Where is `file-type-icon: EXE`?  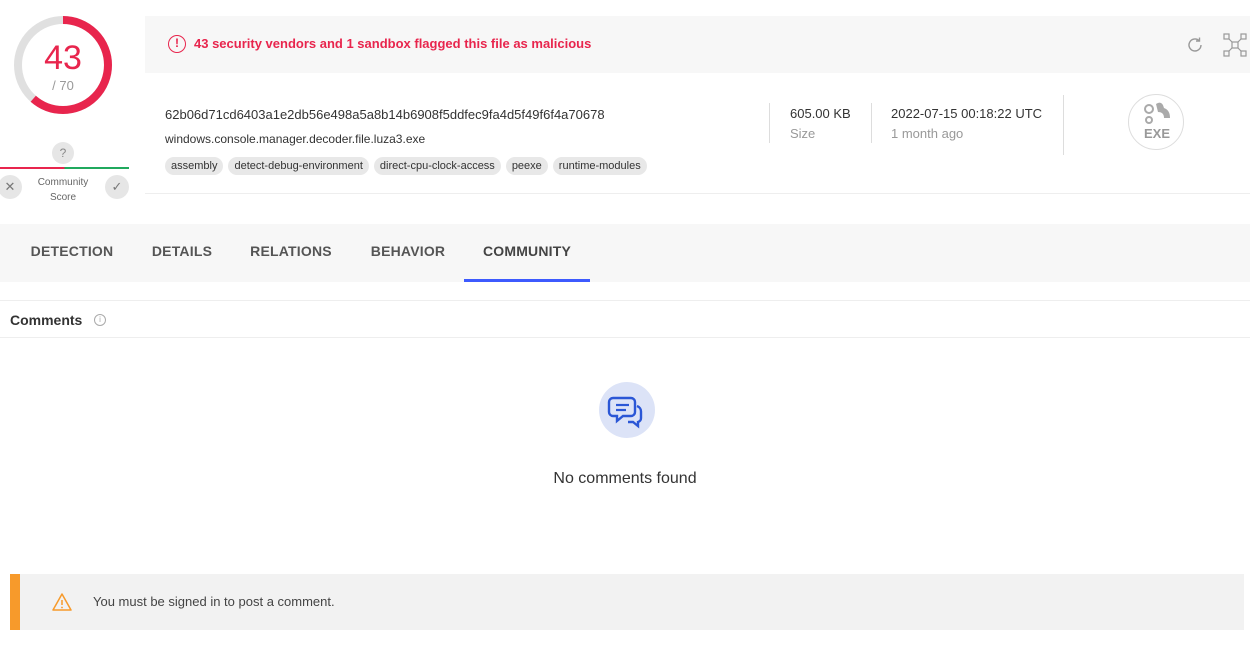 file-type-icon: EXE is located at coordinates (1156, 122).